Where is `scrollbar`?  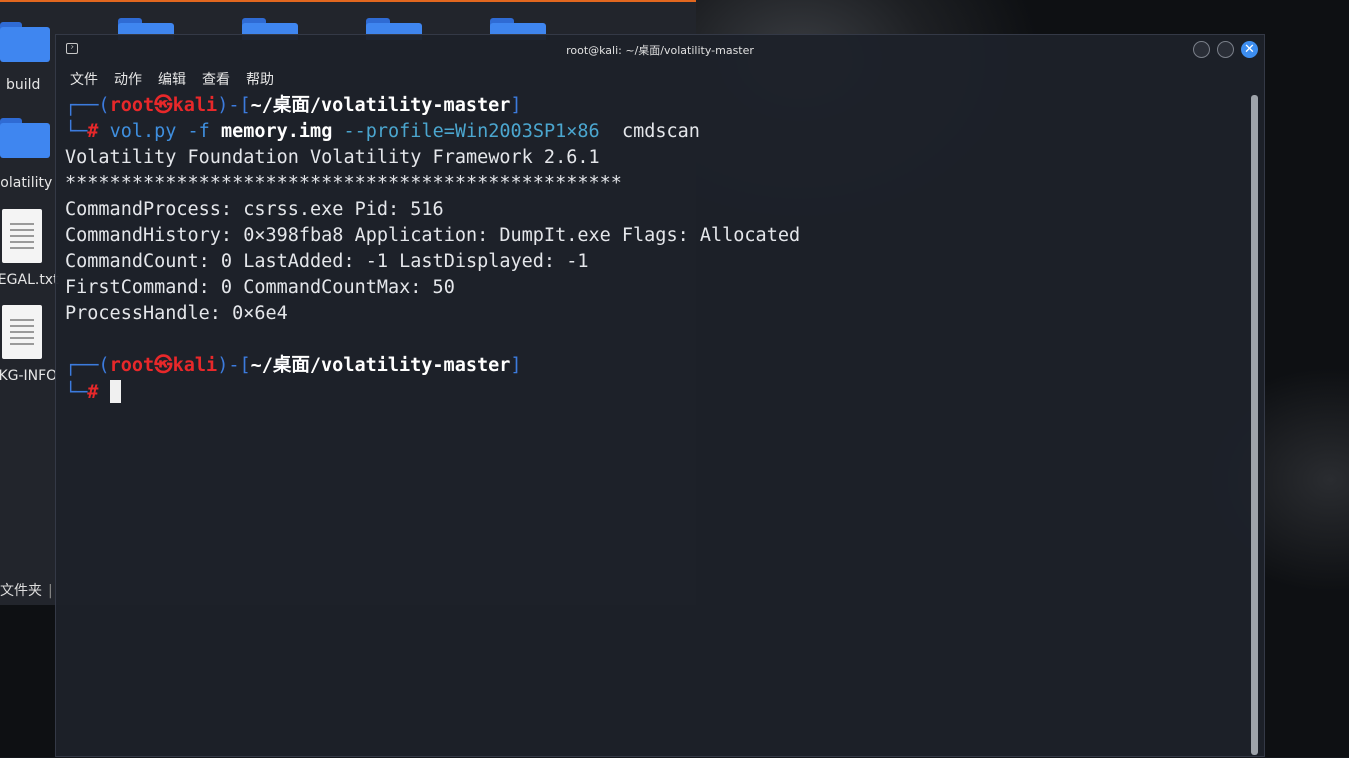 scrollbar is located at coordinates (1254, 425).